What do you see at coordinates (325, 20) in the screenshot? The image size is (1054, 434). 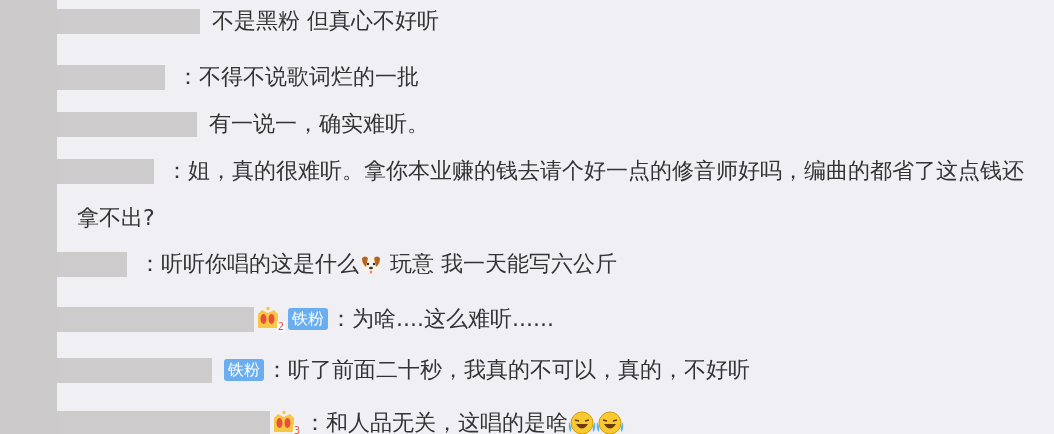 I see `comment-text: 不是黑粉 但真心不好听` at bounding box center [325, 20].